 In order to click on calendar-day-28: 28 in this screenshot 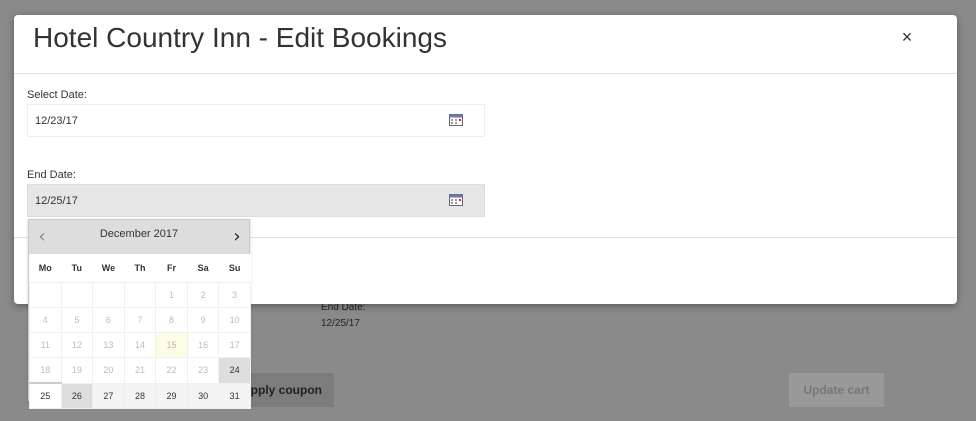, I will do `click(140, 395)`.